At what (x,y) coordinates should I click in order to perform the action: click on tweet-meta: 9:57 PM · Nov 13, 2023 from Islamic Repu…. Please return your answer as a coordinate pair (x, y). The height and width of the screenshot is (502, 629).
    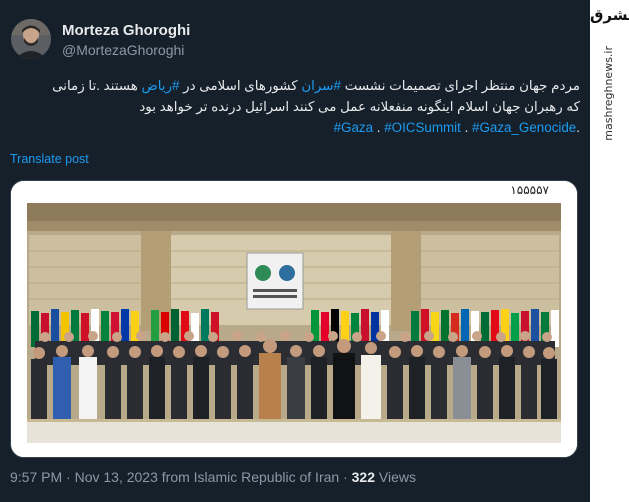
    Looking at the image, I should click on (213, 477).